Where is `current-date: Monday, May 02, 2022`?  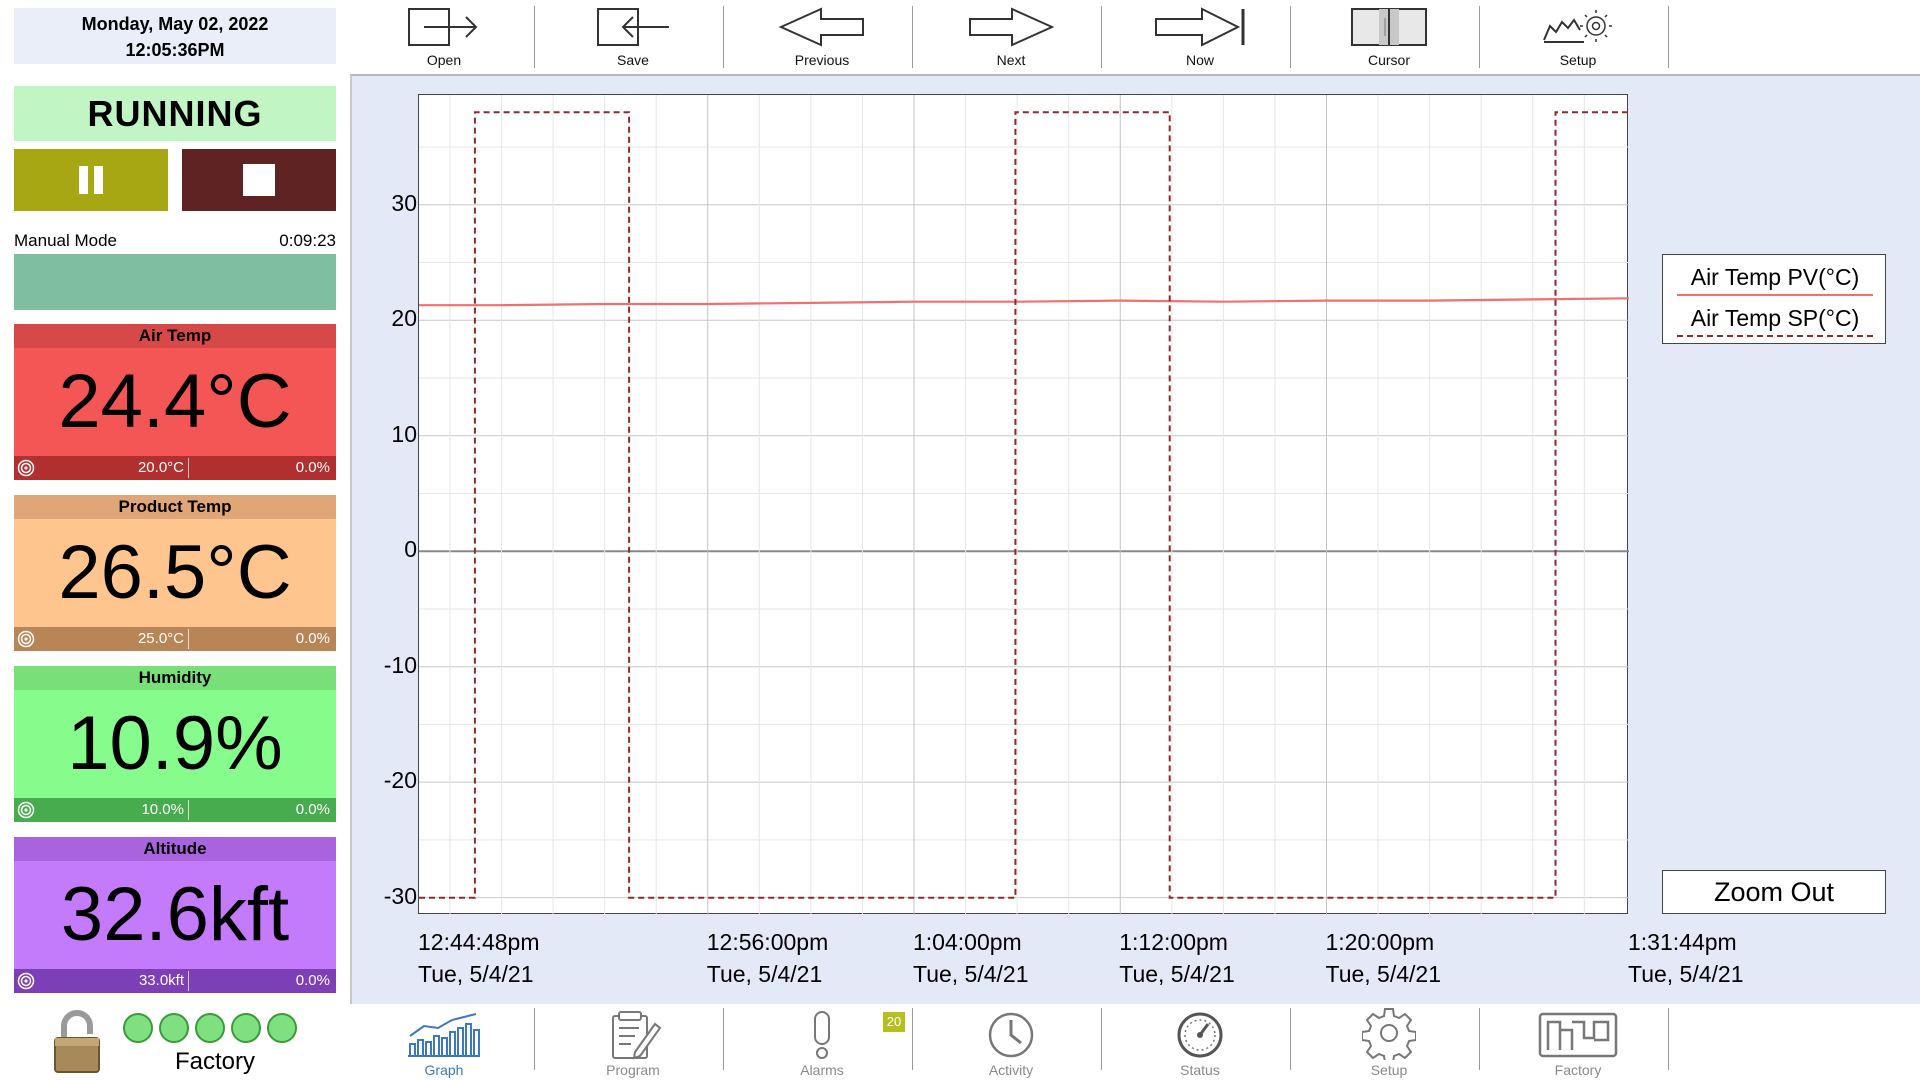 current-date: Monday, May 02, 2022 is located at coordinates (175, 24).